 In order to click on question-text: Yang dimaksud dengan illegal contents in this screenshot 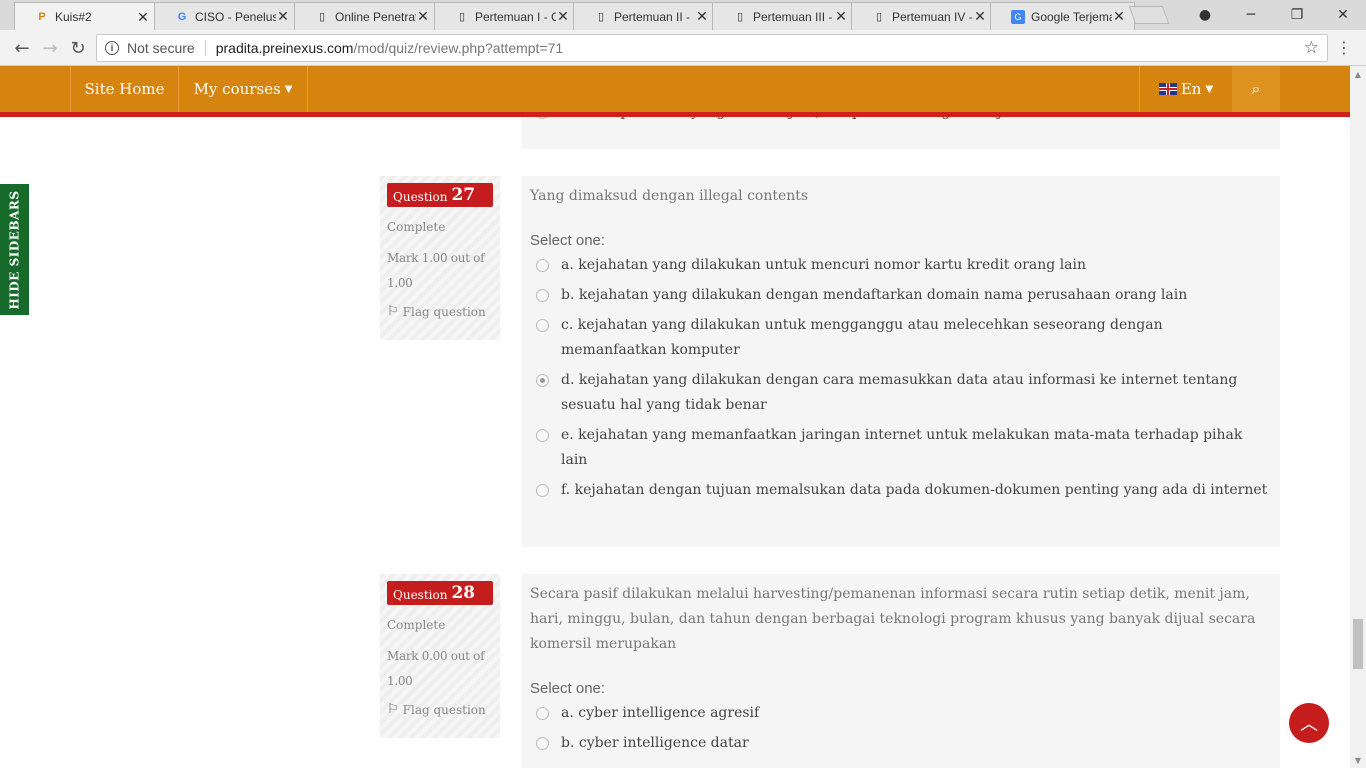, I will do `click(669, 196)`.